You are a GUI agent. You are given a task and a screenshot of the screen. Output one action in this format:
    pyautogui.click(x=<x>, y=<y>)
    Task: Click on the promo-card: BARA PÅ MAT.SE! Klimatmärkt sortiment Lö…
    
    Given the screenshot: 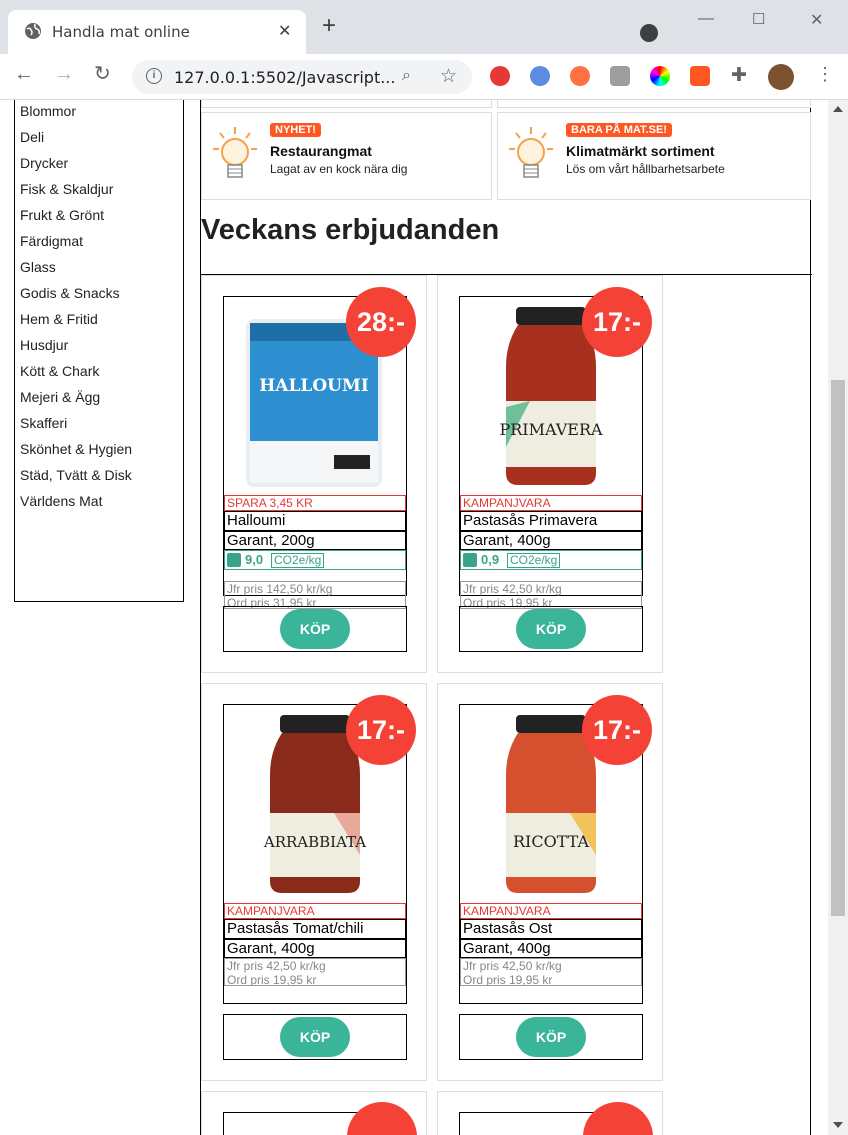 What is the action you would take?
    pyautogui.click(x=654, y=156)
    